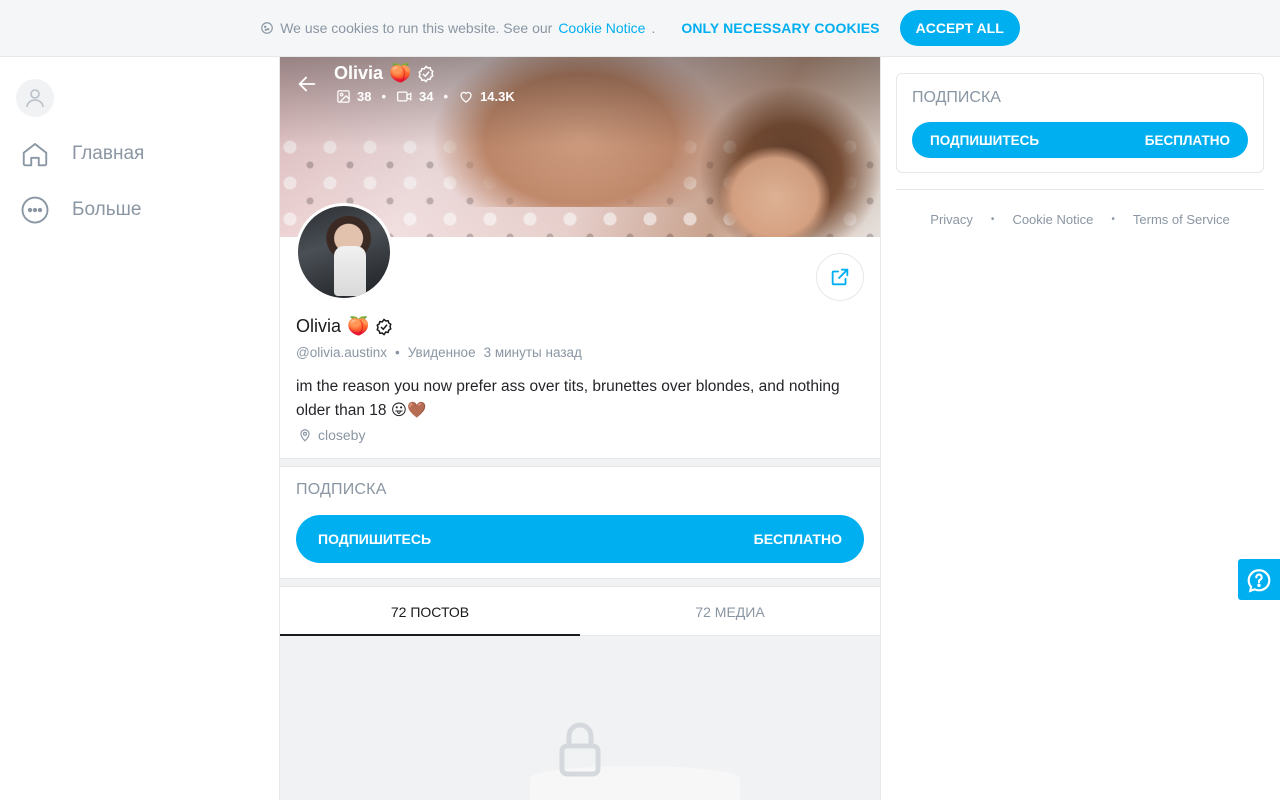 The width and height of the screenshot is (1280, 800). What do you see at coordinates (441, 352) in the screenshot?
I see `seen-label: Увиденное` at bounding box center [441, 352].